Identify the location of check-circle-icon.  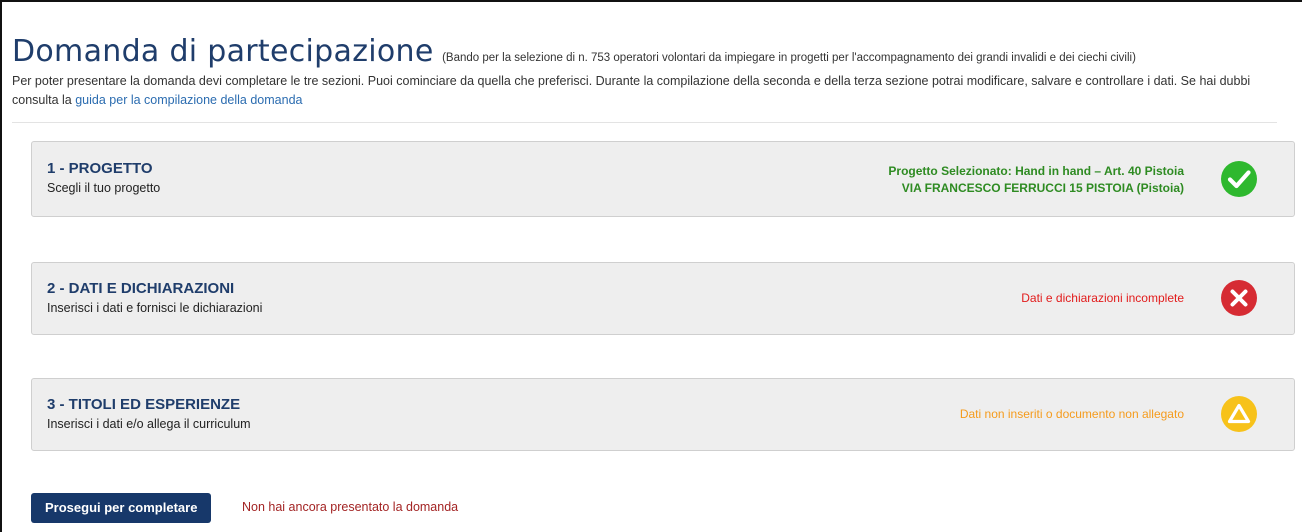
(1239, 179).